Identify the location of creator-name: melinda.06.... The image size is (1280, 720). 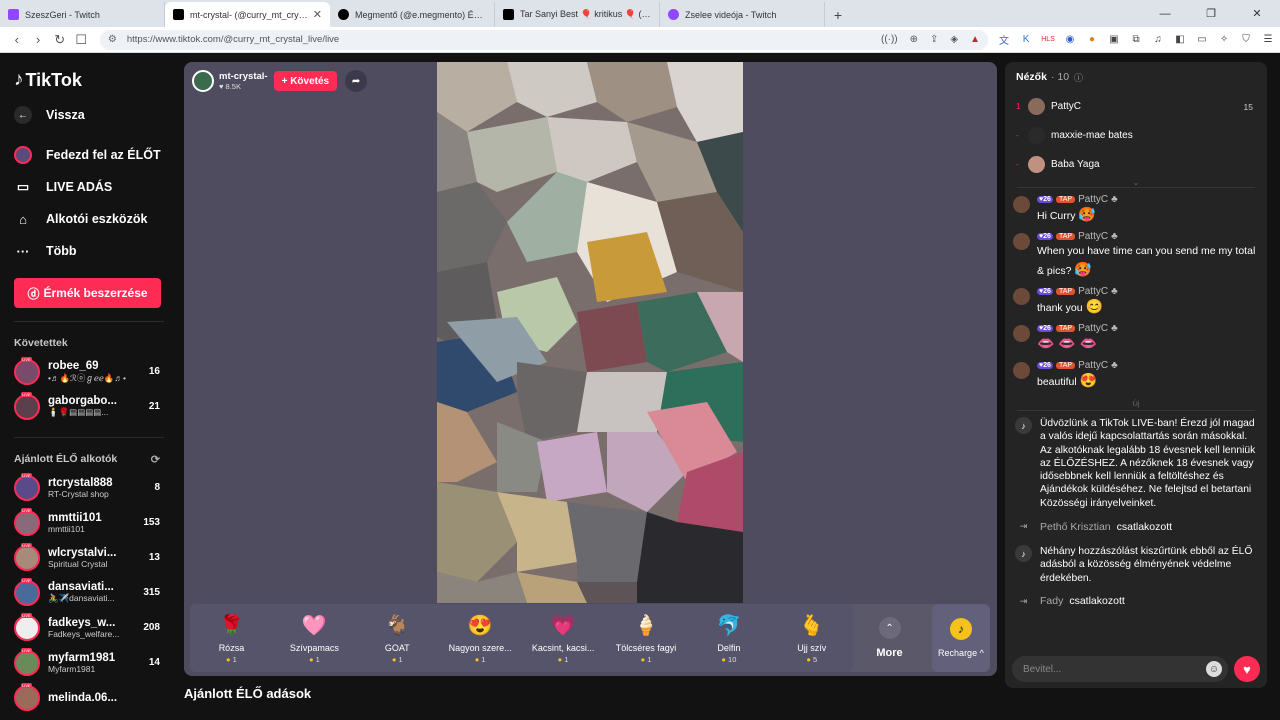
(83, 697).